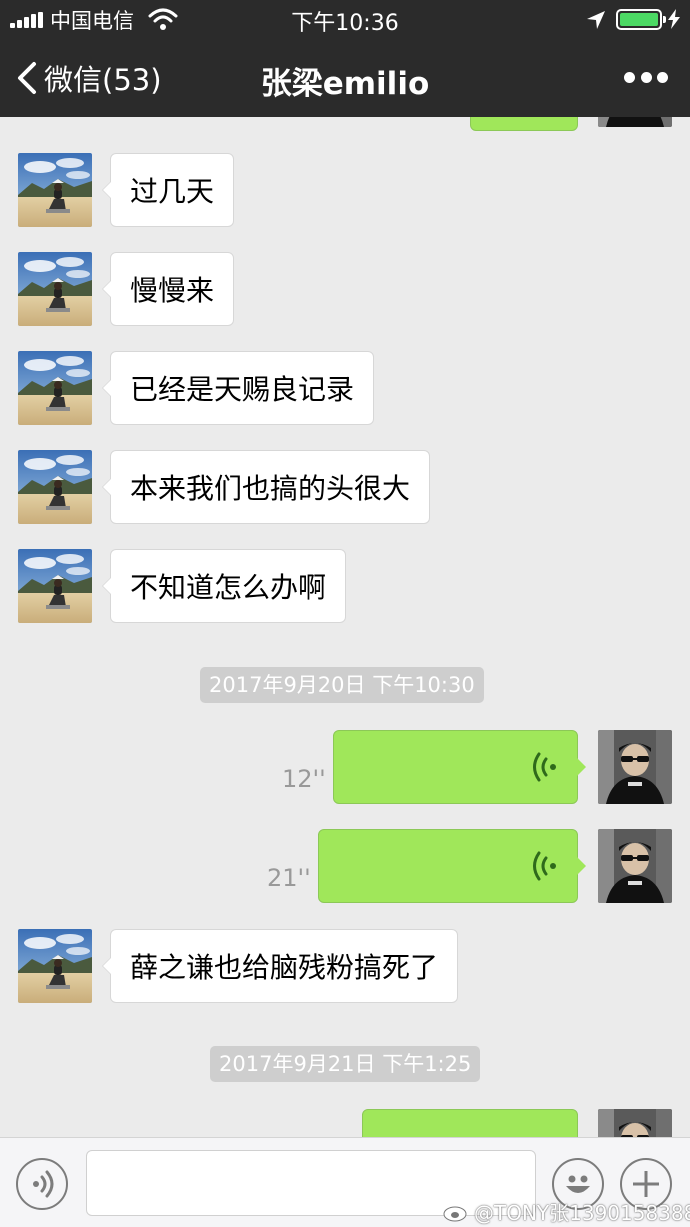 Image resolution: width=690 pixels, height=1227 pixels. I want to click on watermark: @TONY张13901583888, so click(566, 1211).